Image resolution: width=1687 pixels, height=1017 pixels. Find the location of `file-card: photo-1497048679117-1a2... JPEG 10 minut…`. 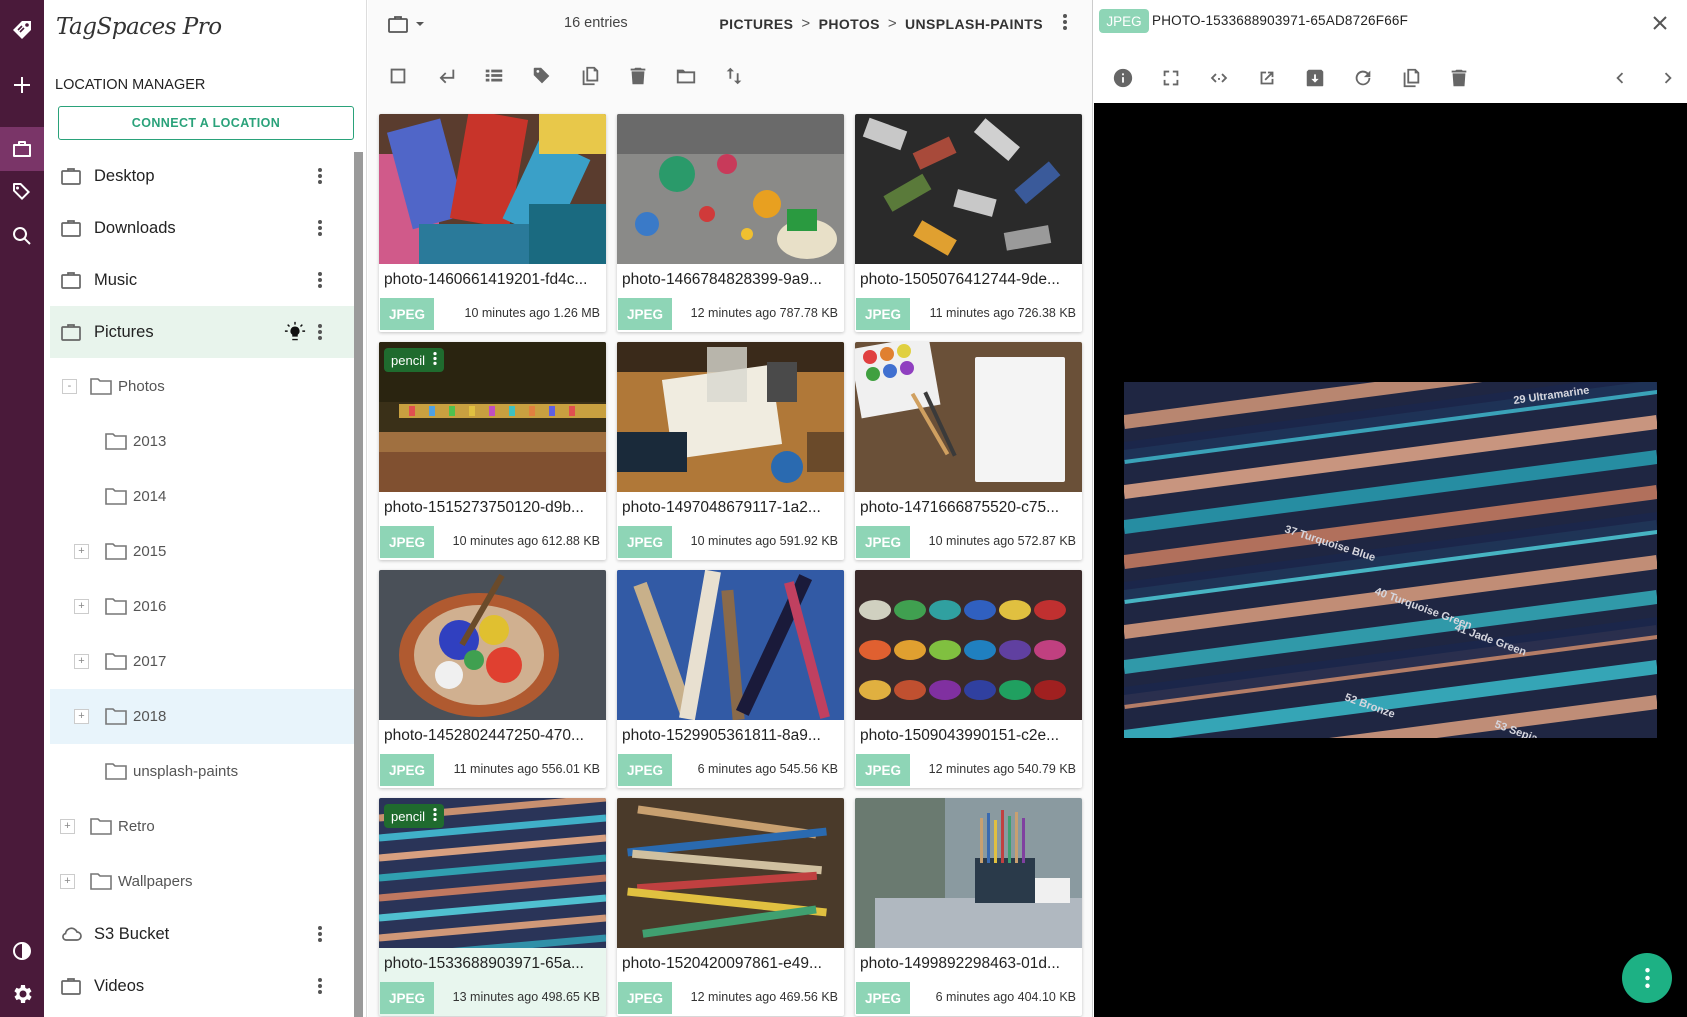

file-card: photo-1497048679117-1a2... JPEG 10 minut… is located at coordinates (730, 451).